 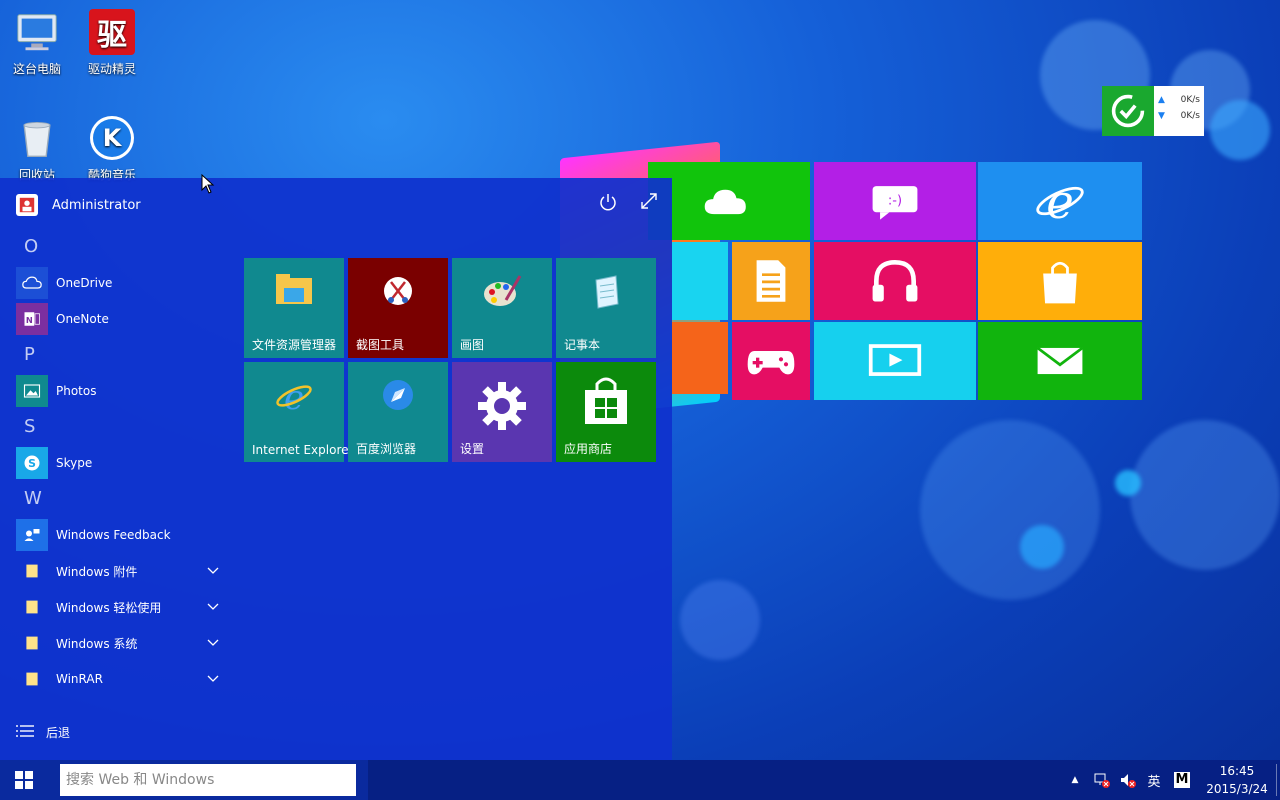 What do you see at coordinates (96, 205) in the screenshot?
I see `user-name: Administrator` at bounding box center [96, 205].